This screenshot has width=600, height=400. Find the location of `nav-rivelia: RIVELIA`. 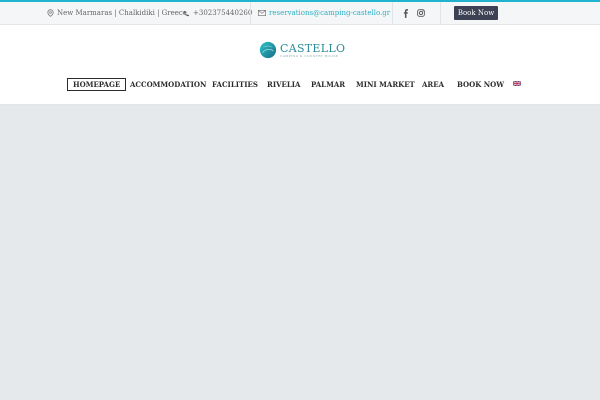

nav-rivelia: RIVELIA is located at coordinates (284, 84).